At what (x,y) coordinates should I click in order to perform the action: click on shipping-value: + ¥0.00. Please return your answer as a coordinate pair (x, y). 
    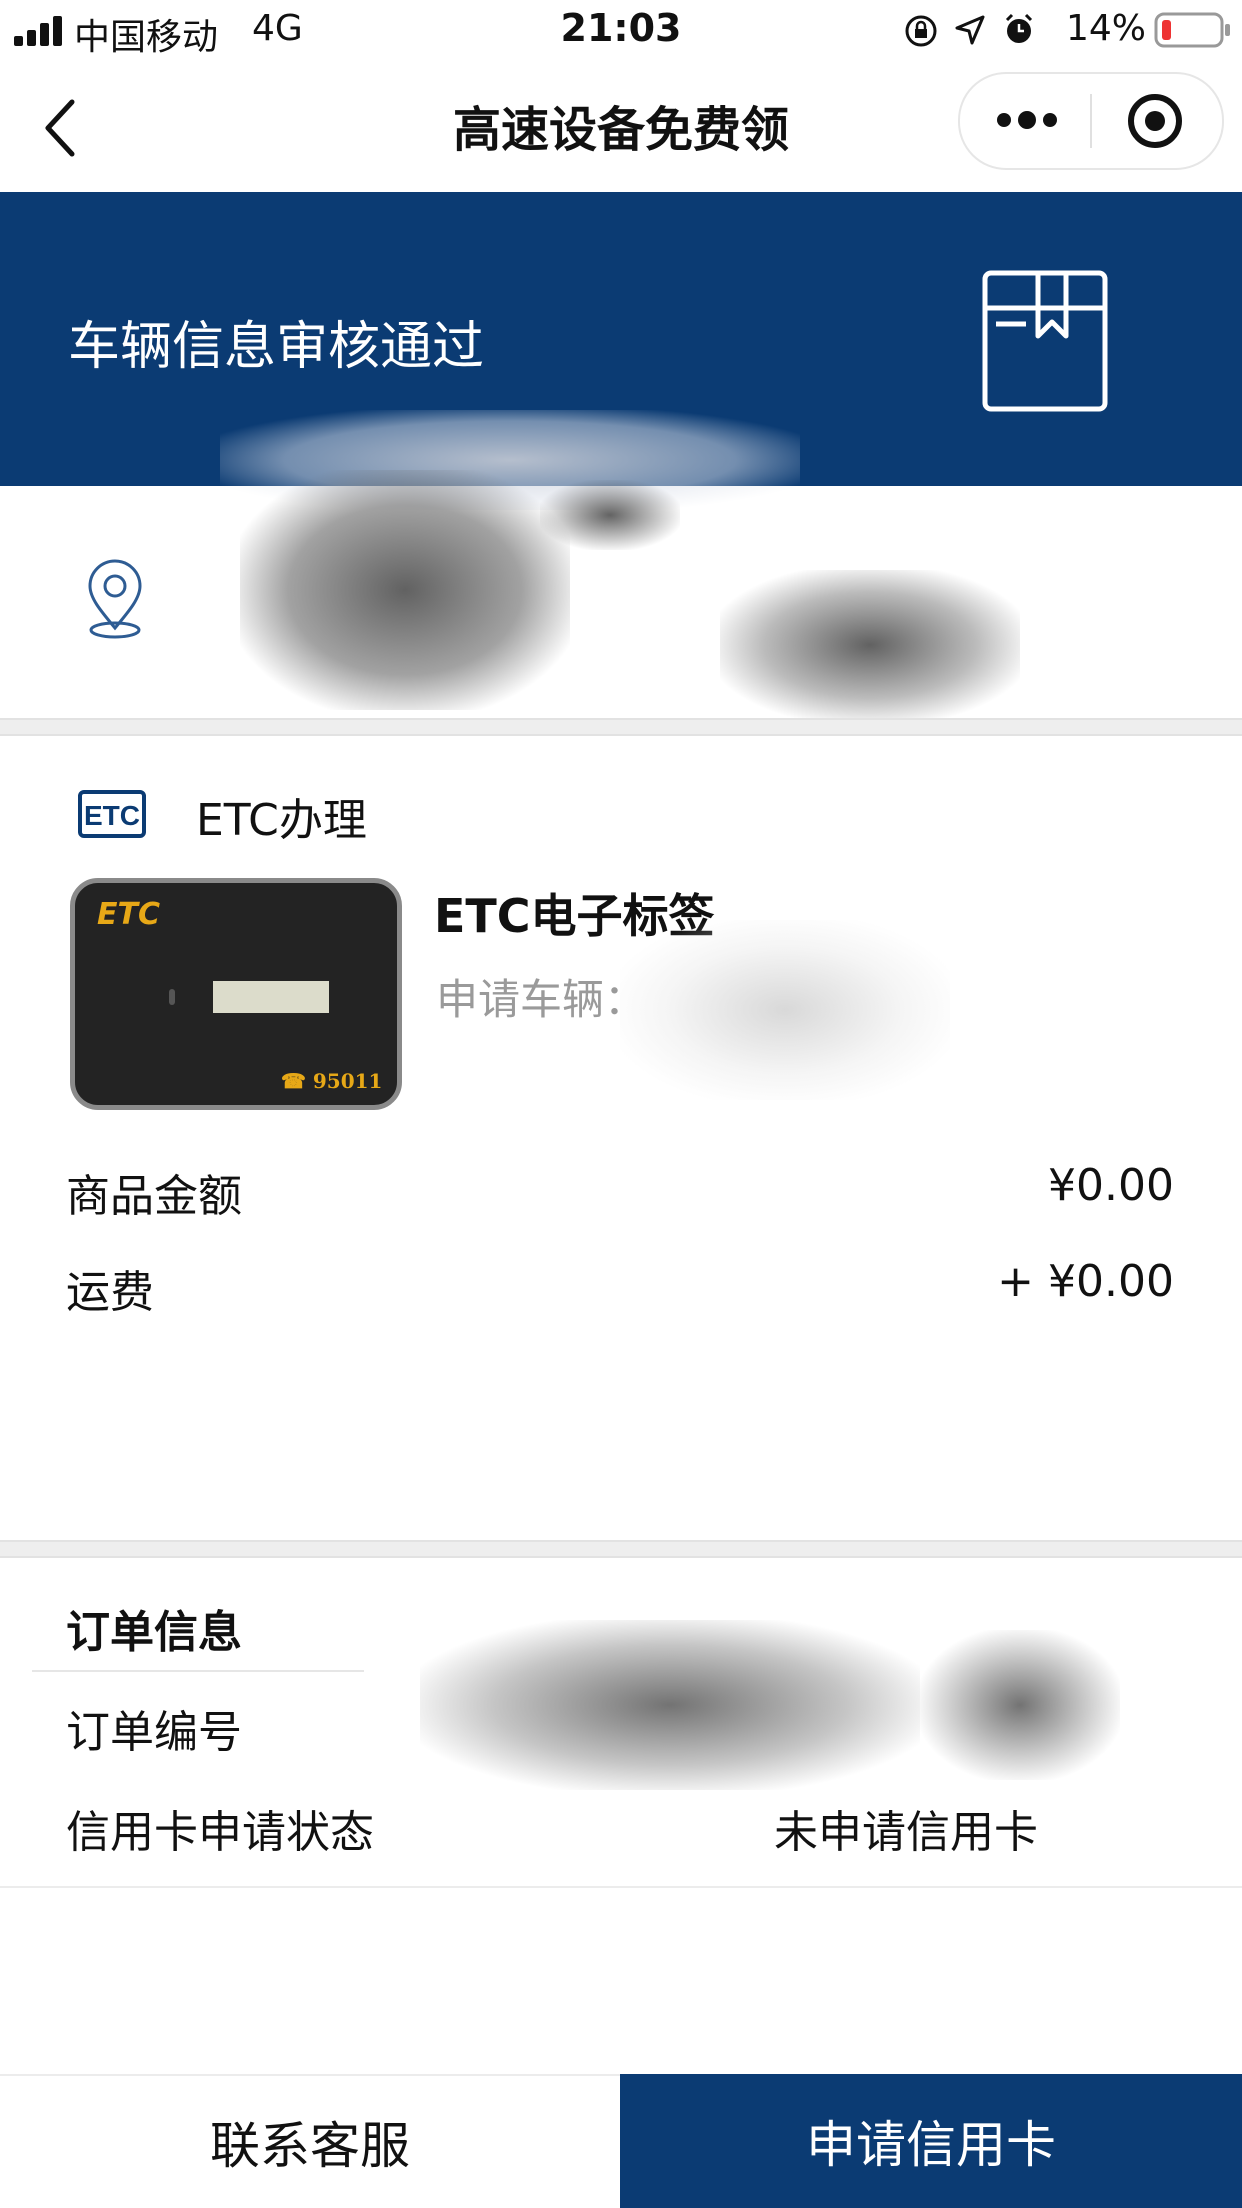
    Looking at the image, I should click on (1085, 1281).